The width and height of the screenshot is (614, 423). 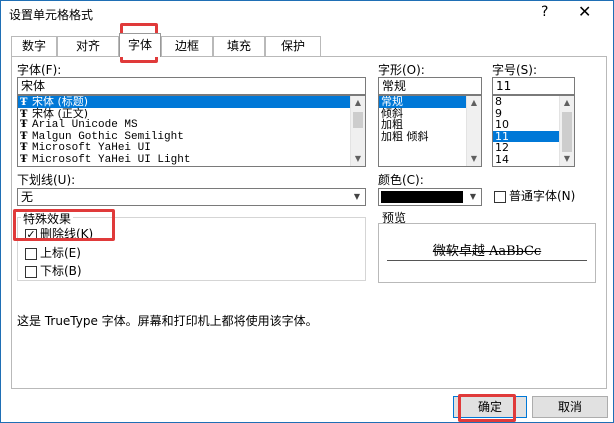 I want to click on list-item: Ŧ Malgun Gothic Semilight, so click(x=191, y=137).